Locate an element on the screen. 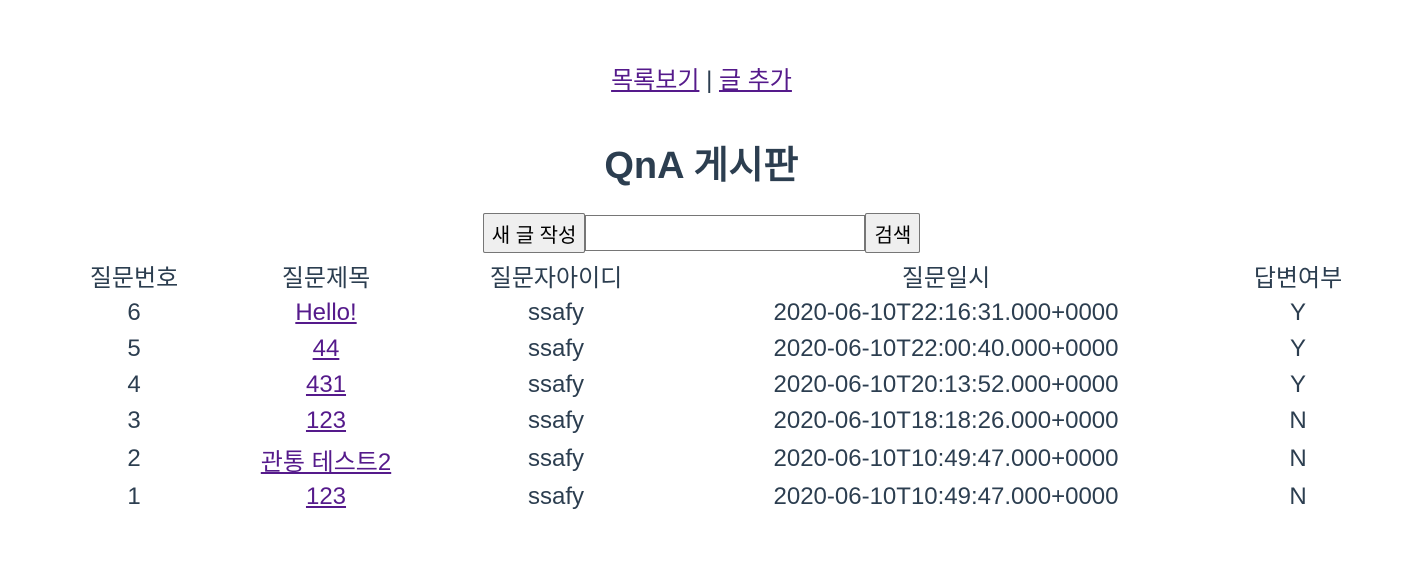 Image resolution: width=1403 pixels, height=584 pixels. cell-no: 4 is located at coordinates (134, 384).